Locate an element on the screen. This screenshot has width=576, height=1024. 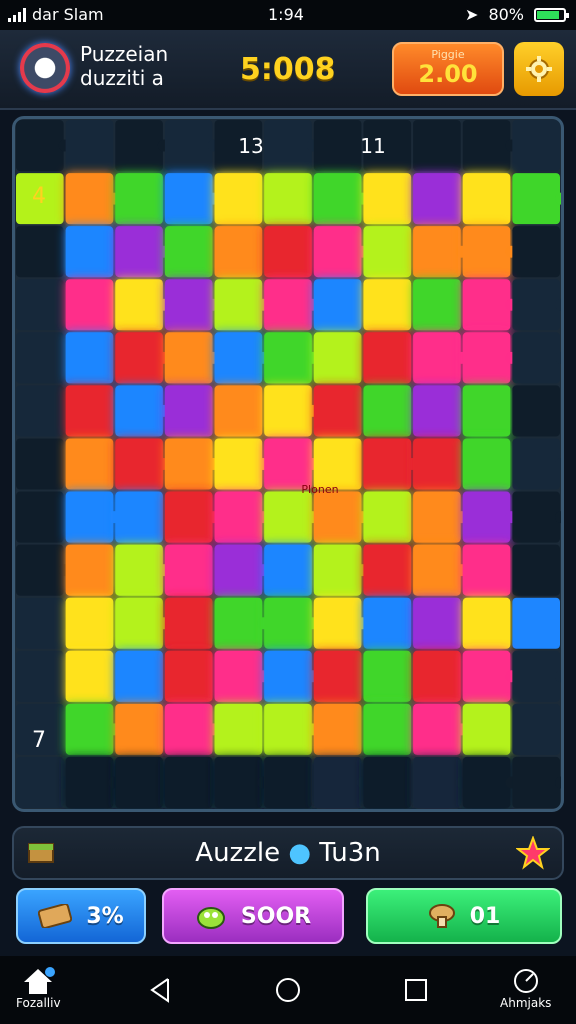
moves-button: 01 is located at coordinates (464, 916).